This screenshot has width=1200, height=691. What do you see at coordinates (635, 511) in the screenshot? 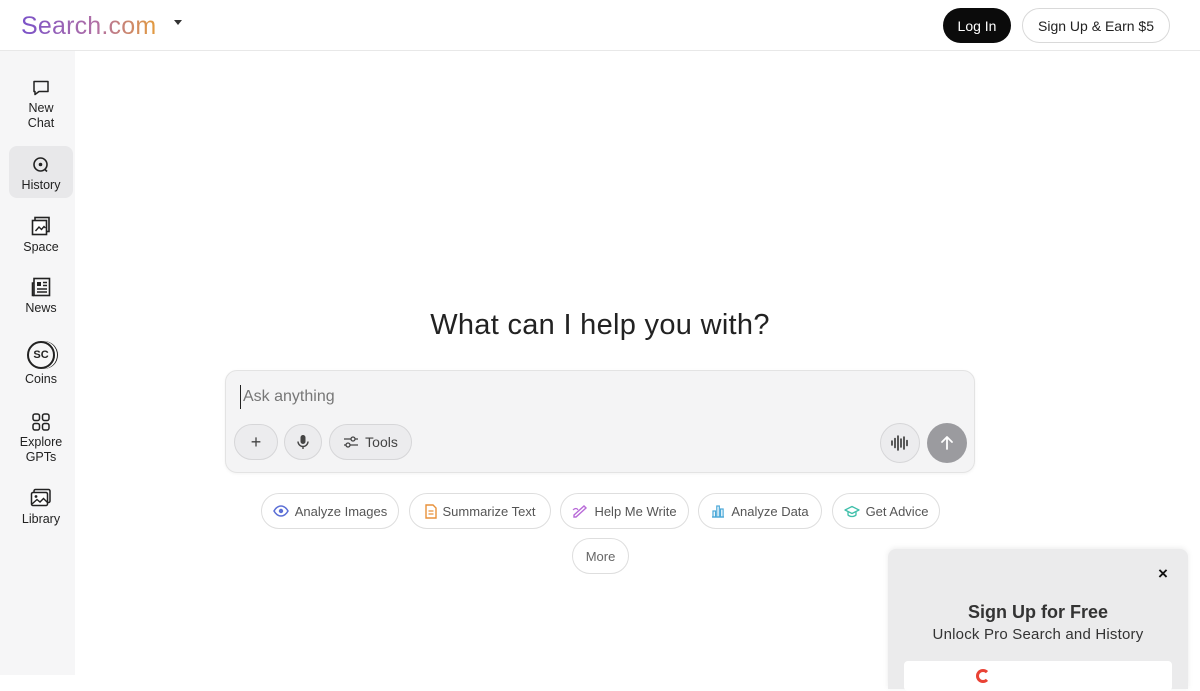
I see `chip-label: Help Me Write` at bounding box center [635, 511].